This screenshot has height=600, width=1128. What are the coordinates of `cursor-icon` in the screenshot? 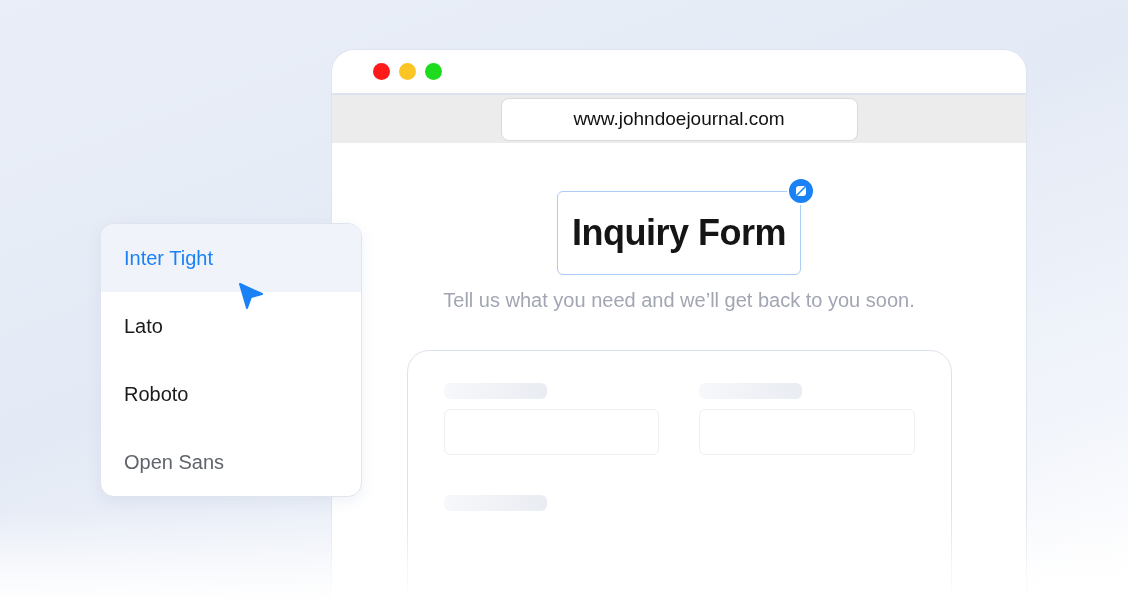 It's located at (251, 296).